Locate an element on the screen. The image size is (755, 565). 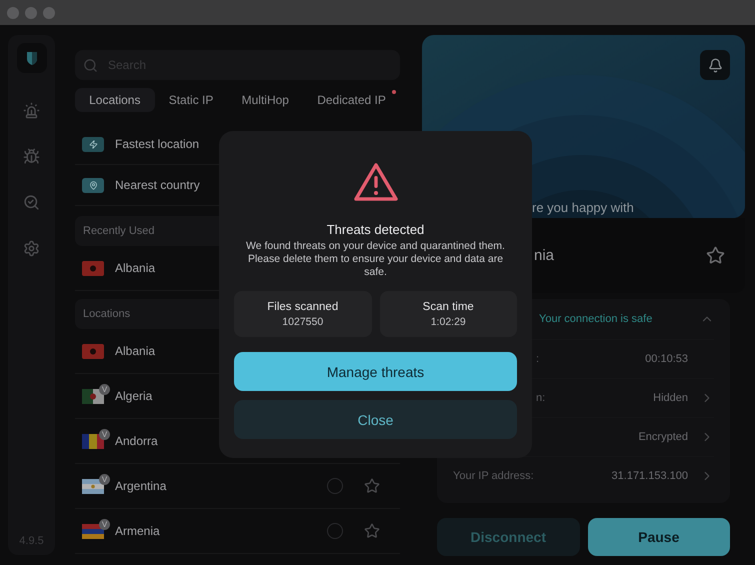
location-name: Argentina is located at coordinates (140, 486).